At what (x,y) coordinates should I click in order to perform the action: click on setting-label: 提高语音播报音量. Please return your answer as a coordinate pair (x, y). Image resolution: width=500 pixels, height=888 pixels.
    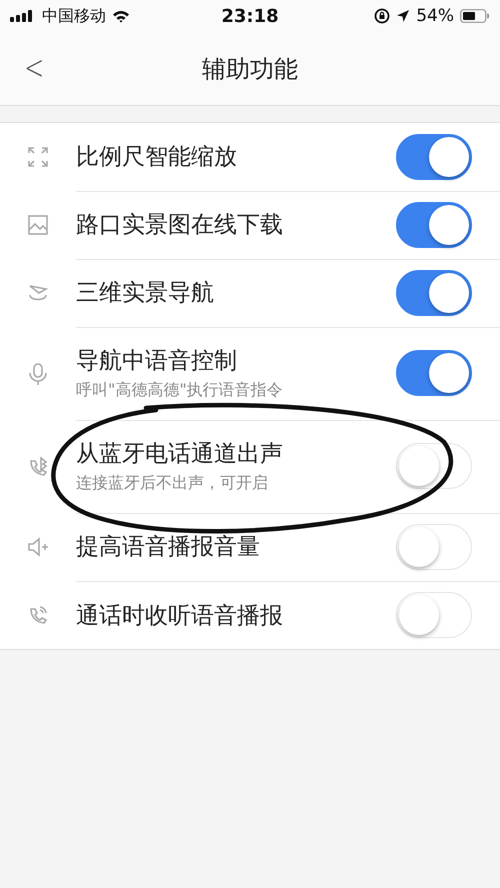
    Looking at the image, I should click on (168, 547).